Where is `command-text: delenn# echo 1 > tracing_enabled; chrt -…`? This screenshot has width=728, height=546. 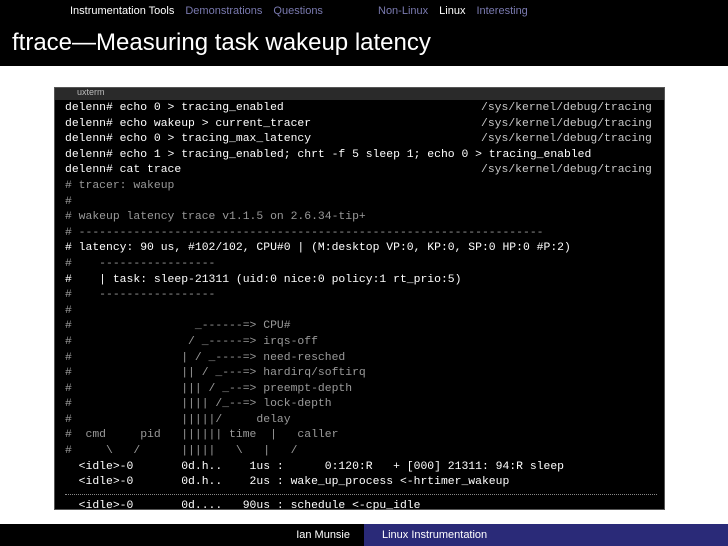
command-text: delenn# echo 1 > tracing_enabled; chrt -… is located at coordinates (328, 154).